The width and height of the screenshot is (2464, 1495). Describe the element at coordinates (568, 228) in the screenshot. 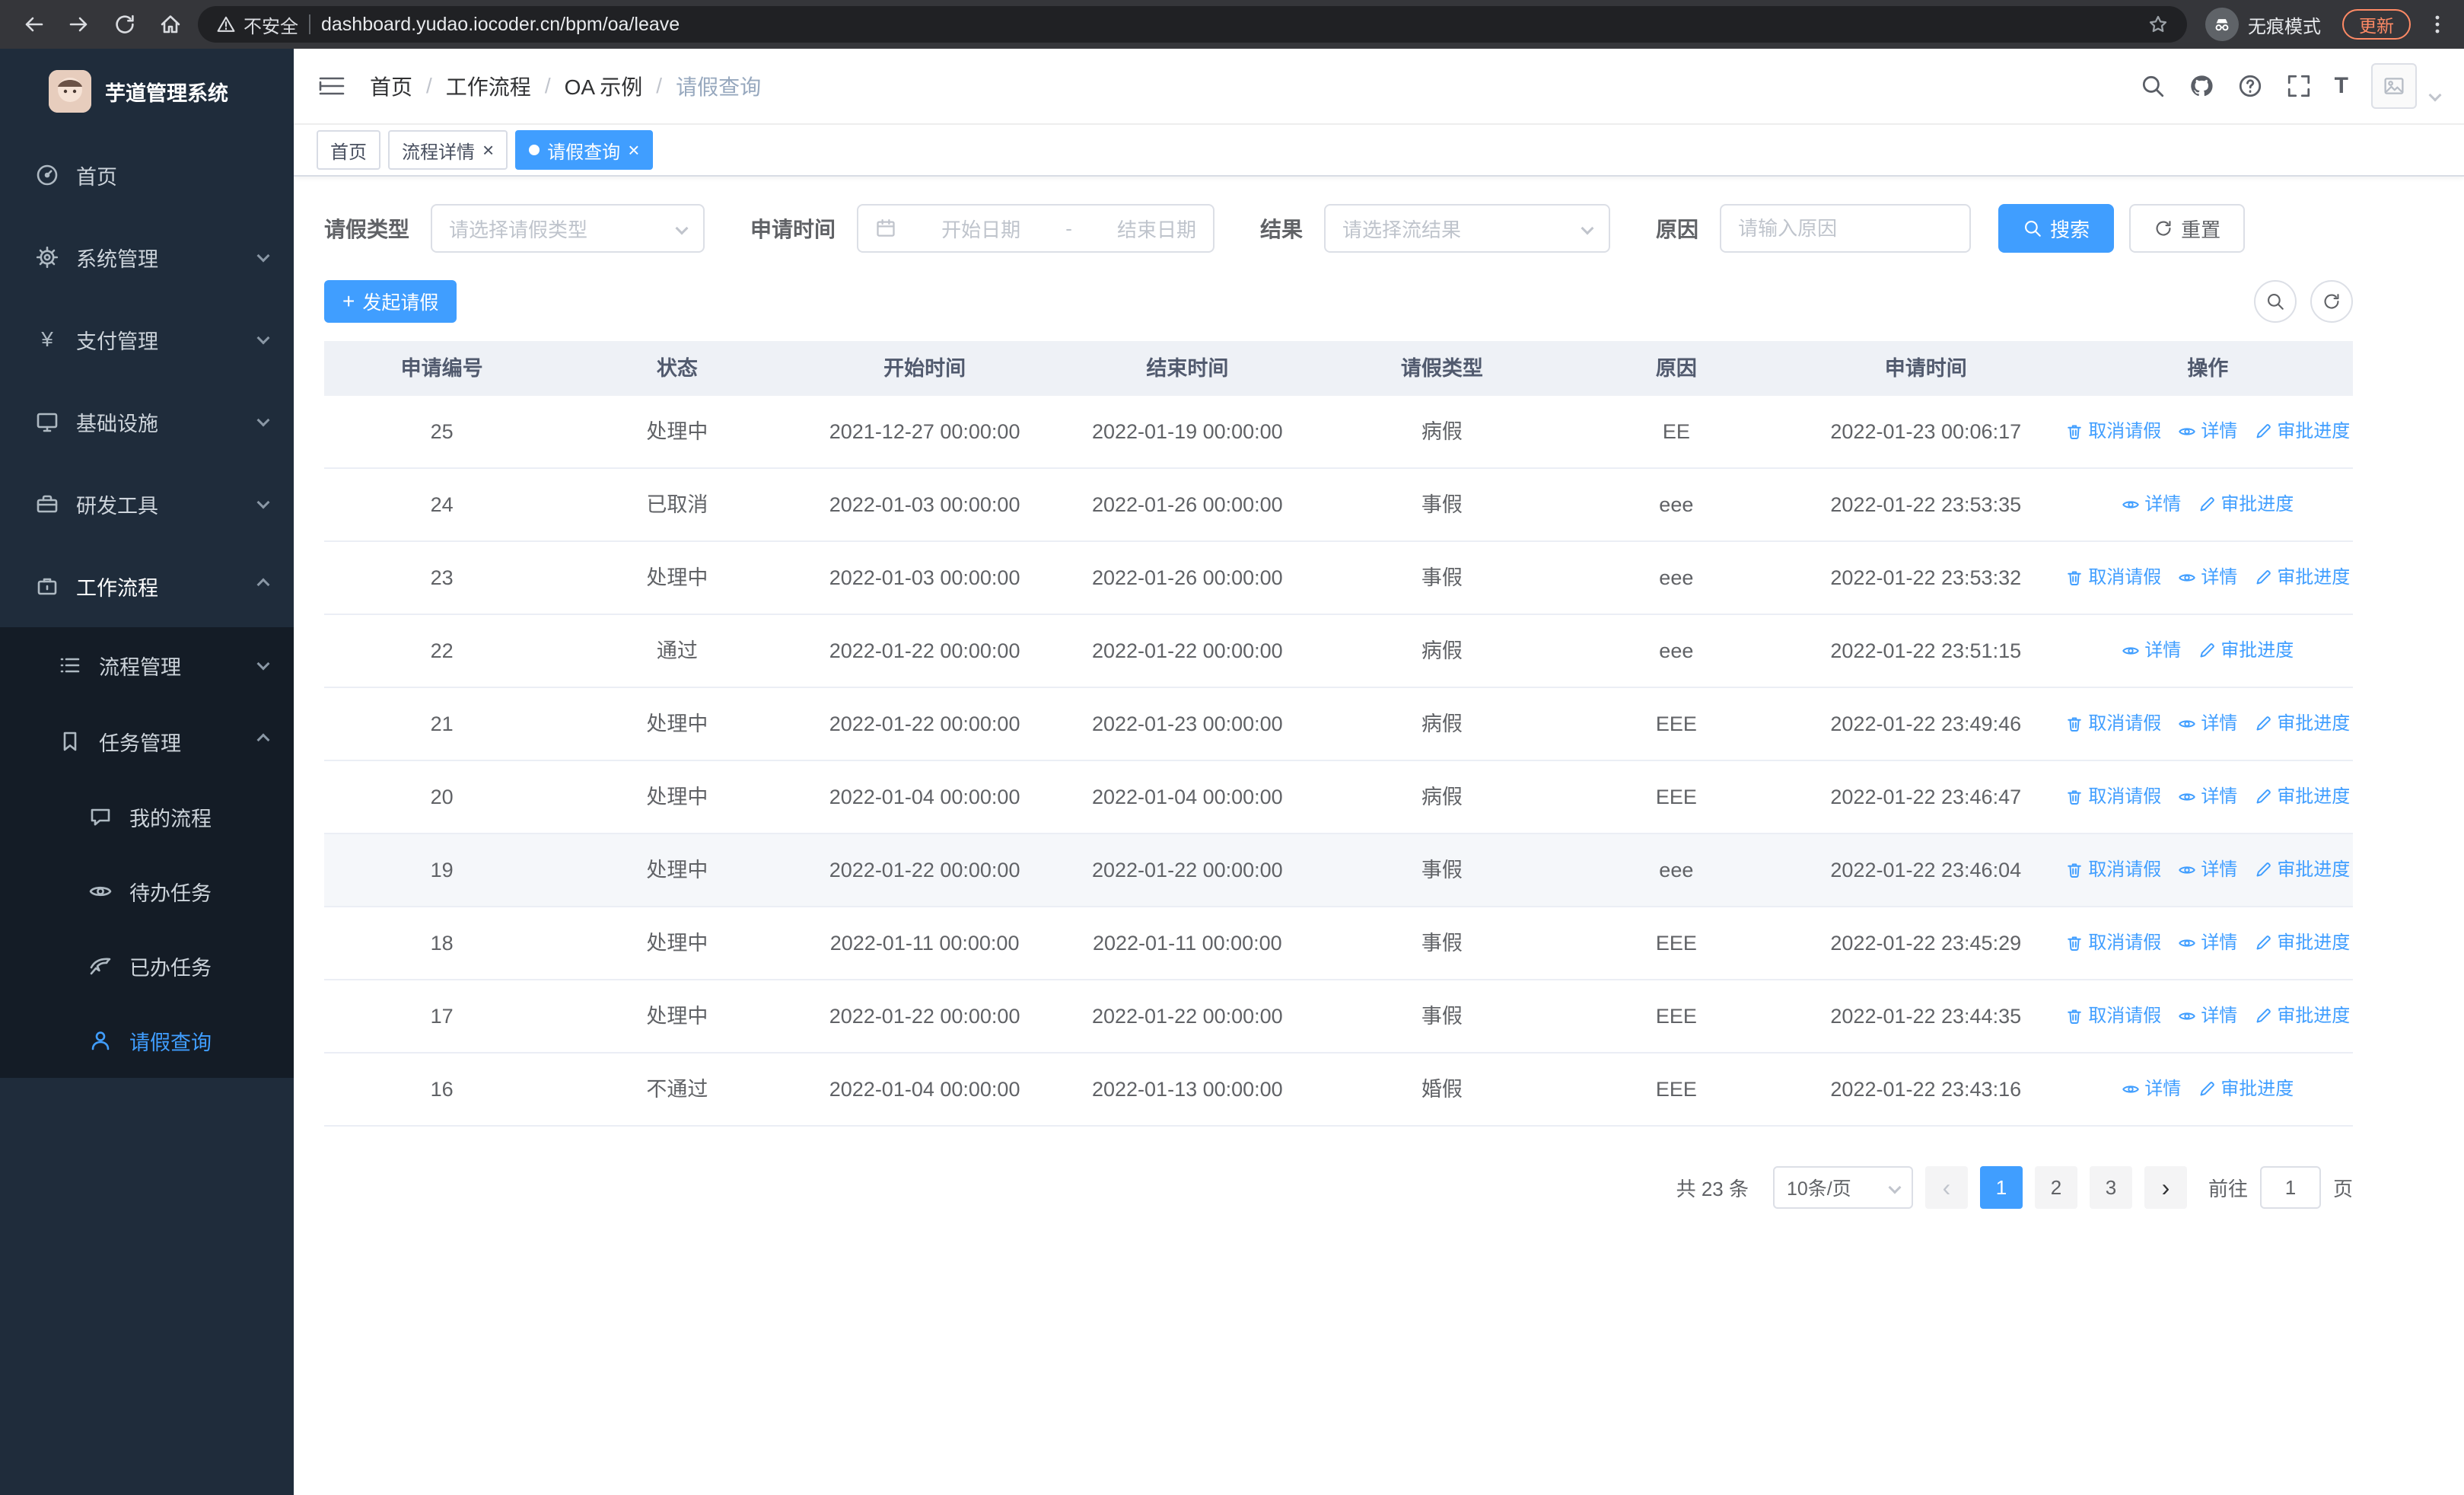

I see `leave-type-select: 请选择请假类型` at that location.